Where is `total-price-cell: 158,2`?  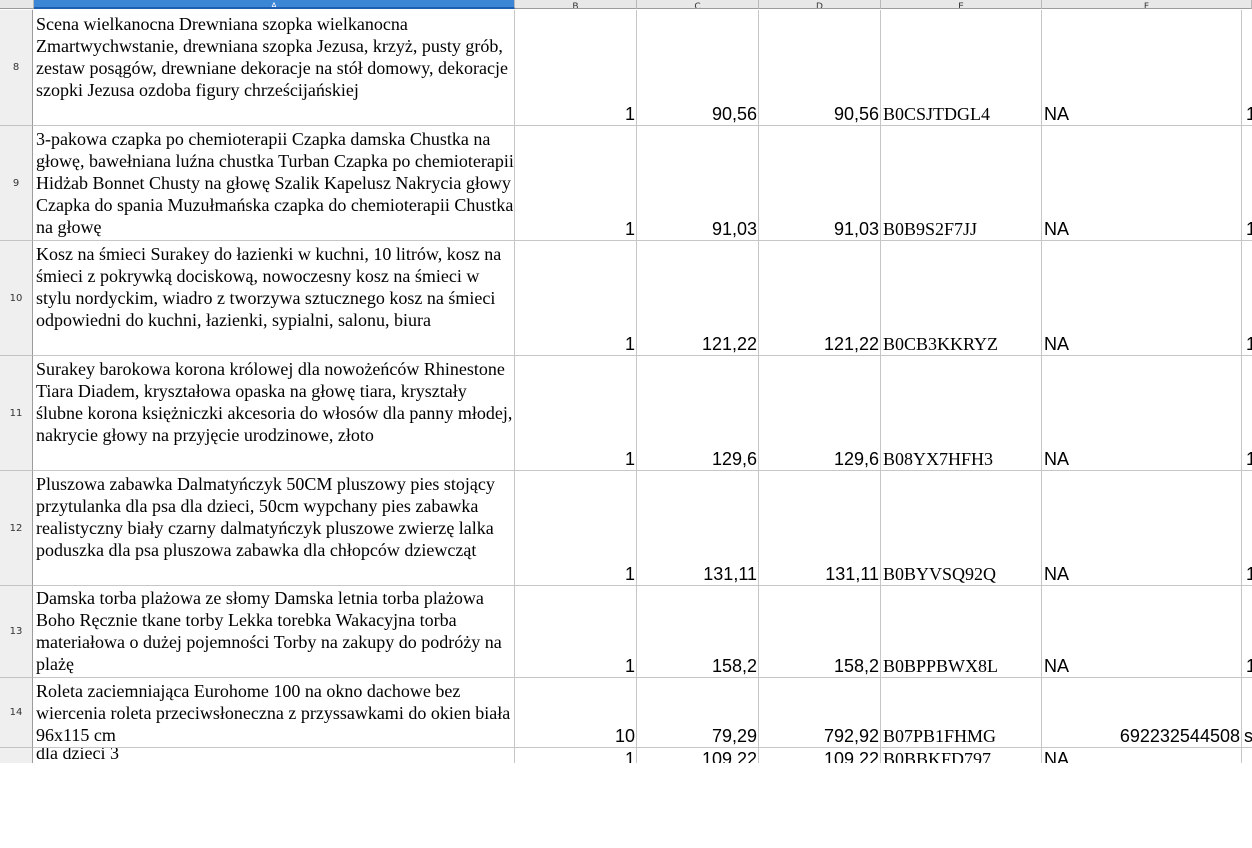
total-price-cell: 158,2 is located at coordinates (820, 632).